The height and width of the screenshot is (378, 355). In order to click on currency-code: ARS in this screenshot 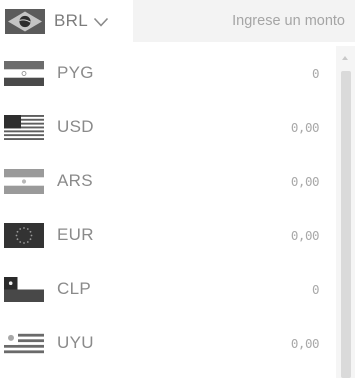, I will do `click(75, 180)`.